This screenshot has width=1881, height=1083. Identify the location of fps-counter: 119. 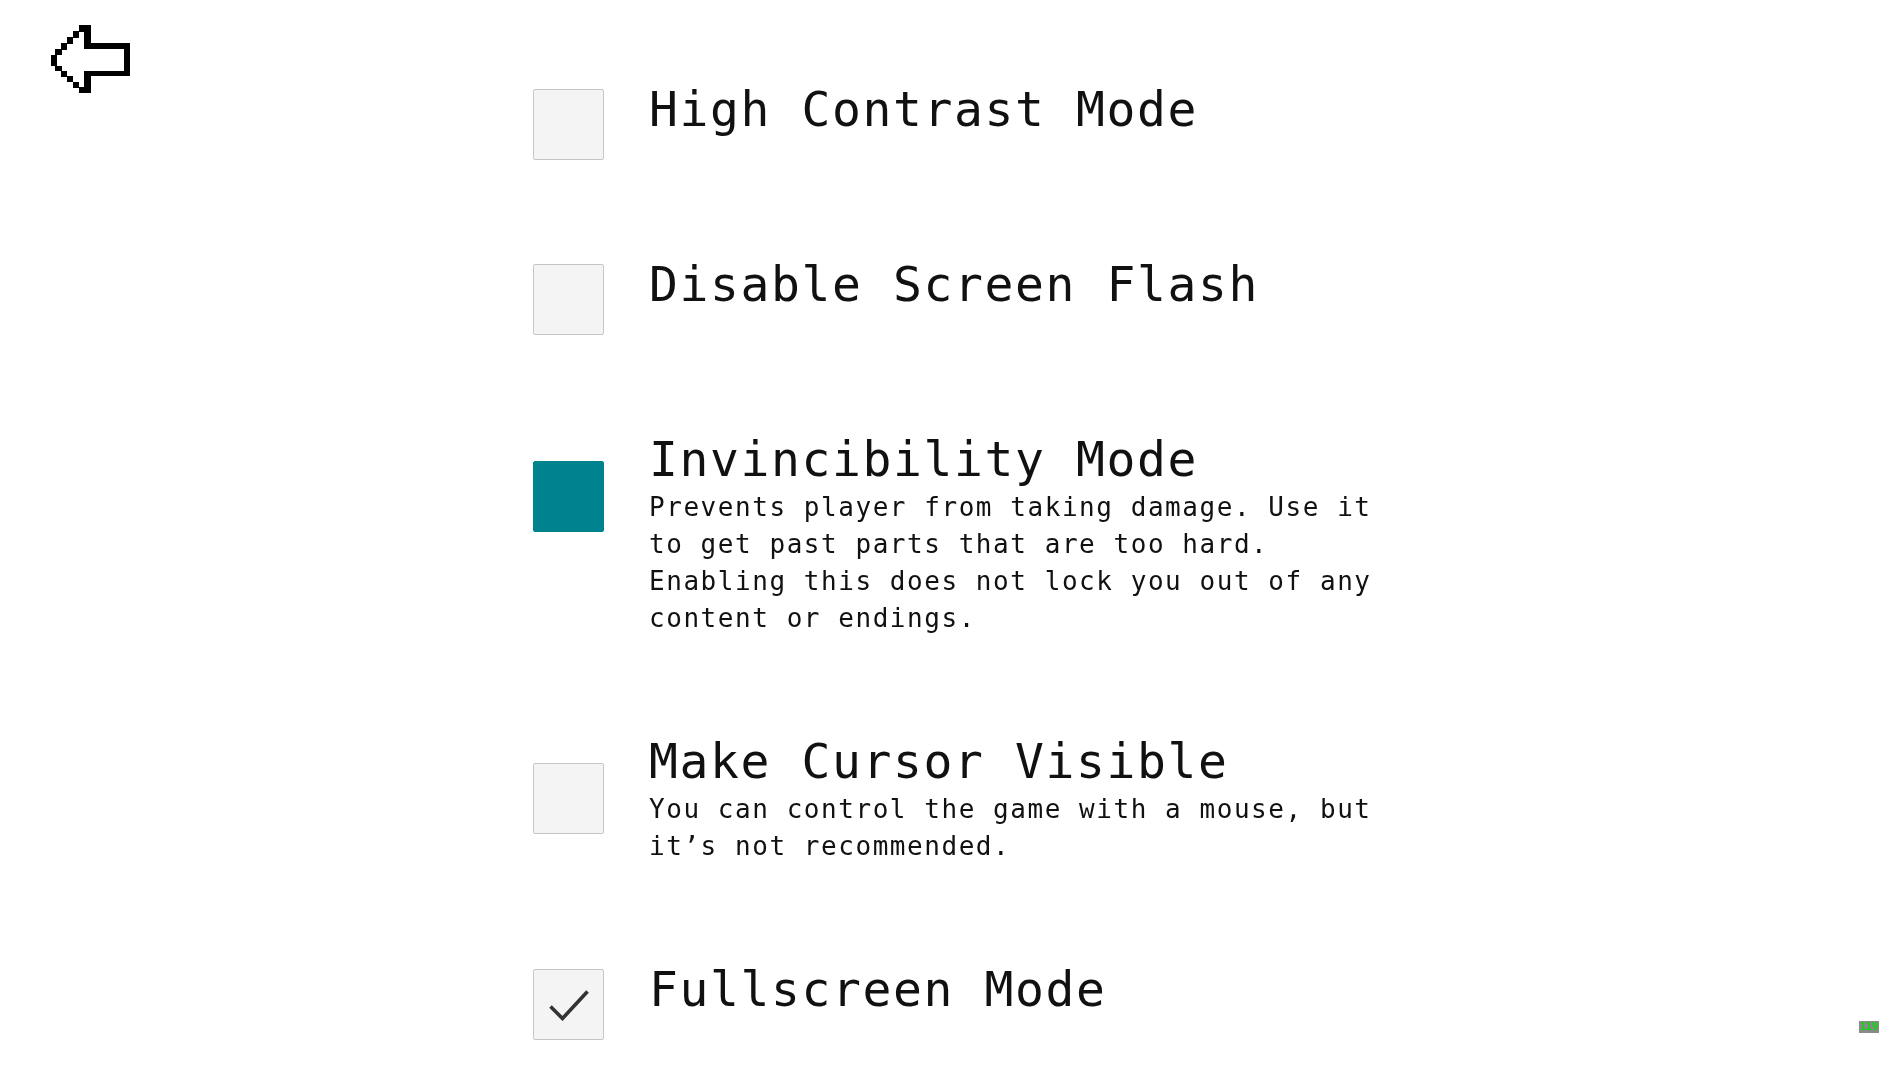
(1868, 1027).